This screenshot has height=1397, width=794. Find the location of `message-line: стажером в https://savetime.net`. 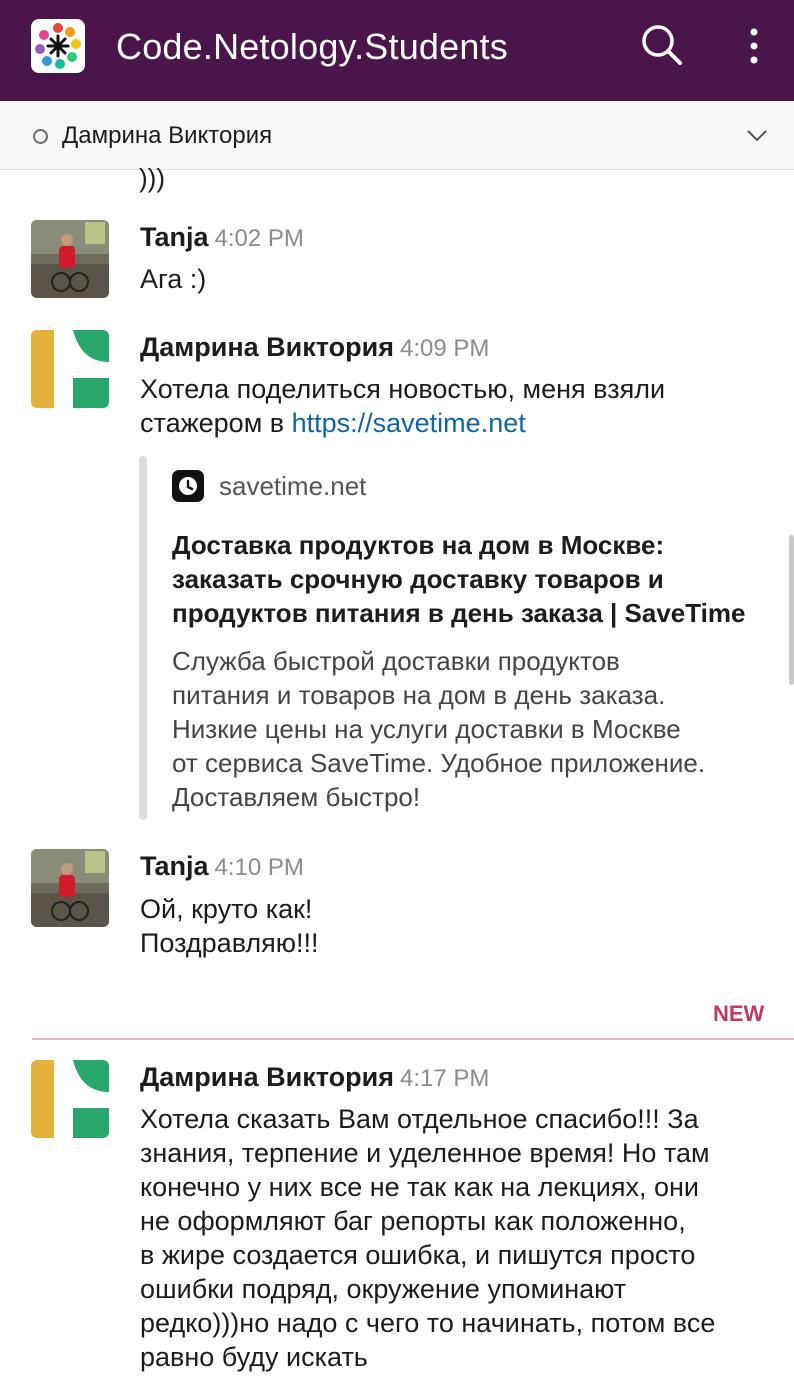

message-line: стажером в https://savetime.net is located at coordinates (402, 423).